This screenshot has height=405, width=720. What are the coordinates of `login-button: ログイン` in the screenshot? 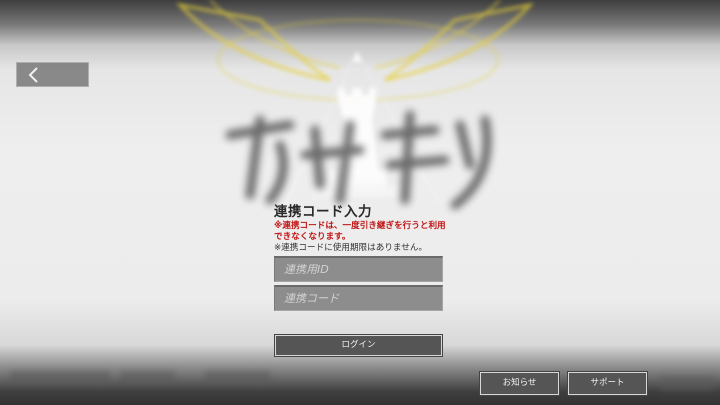 It's located at (358, 345).